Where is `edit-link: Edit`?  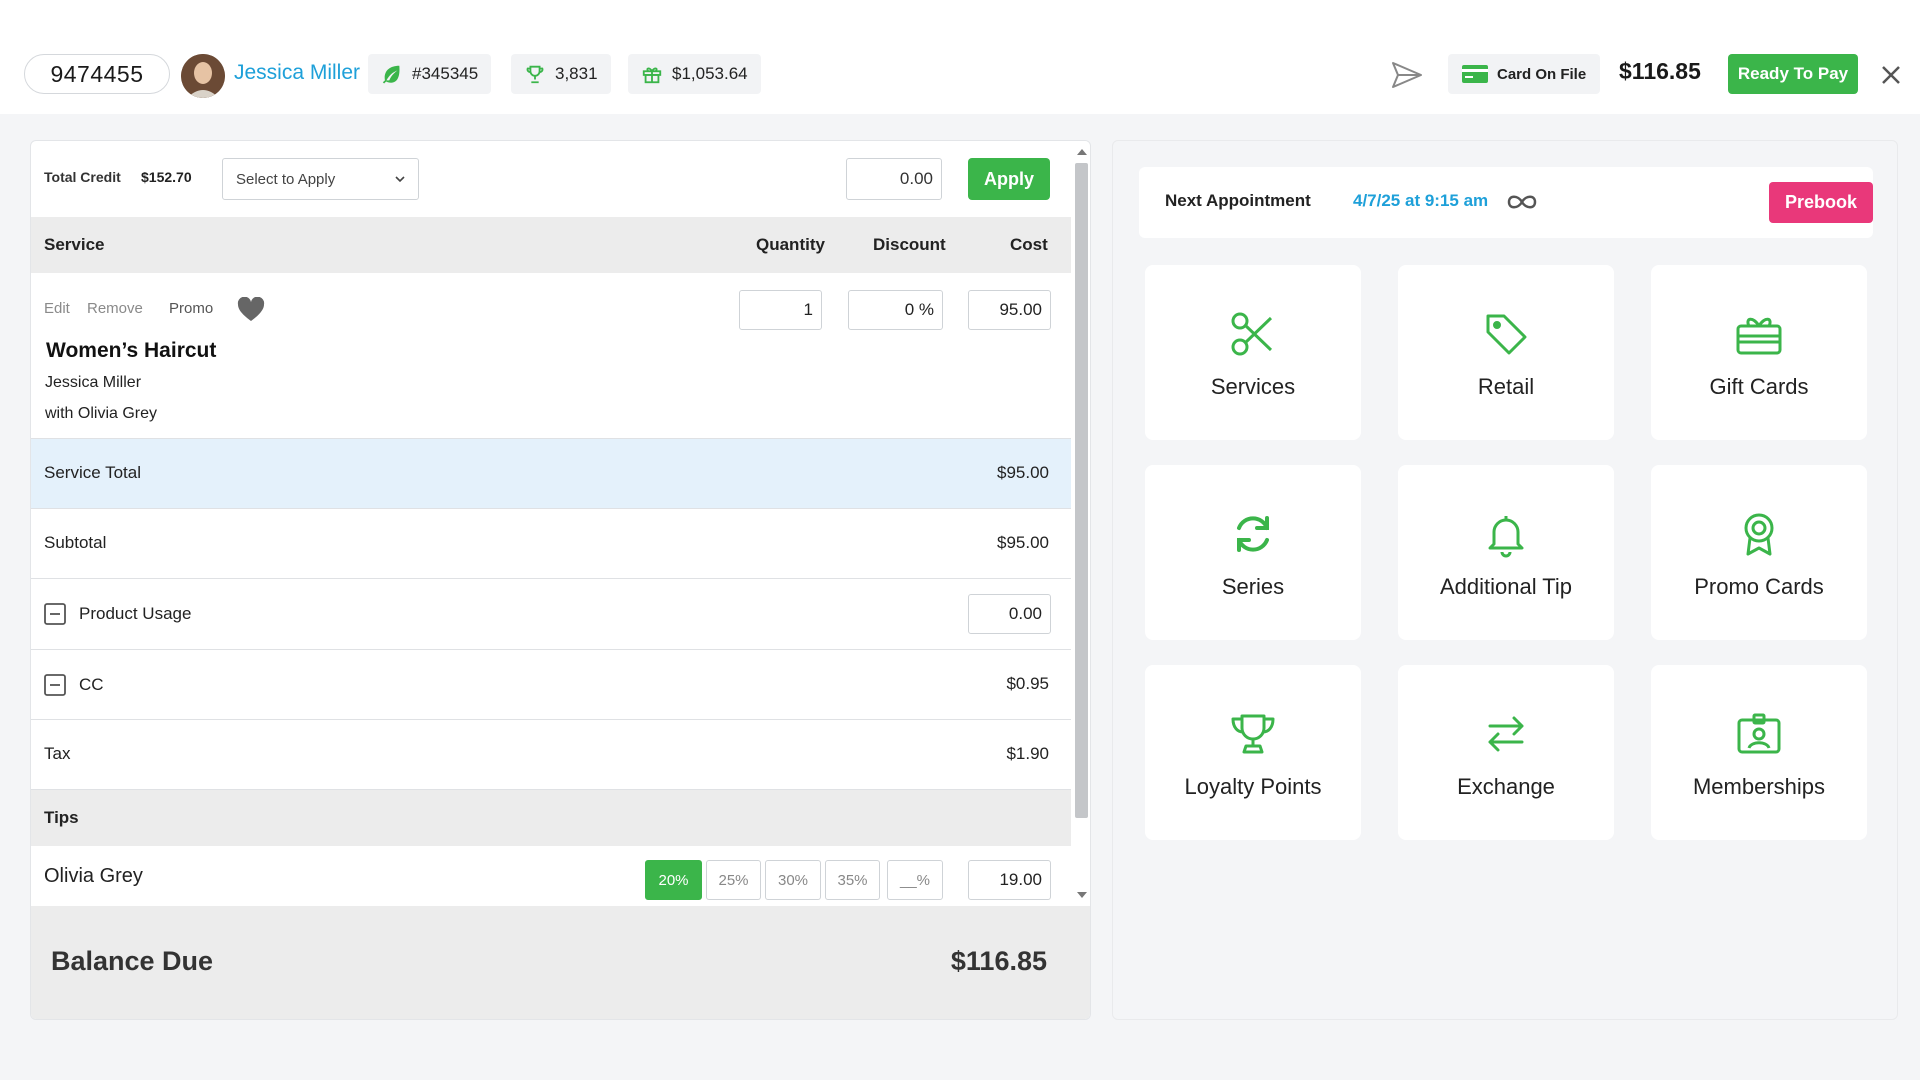 edit-link: Edit is located at coordinates (57, 308).